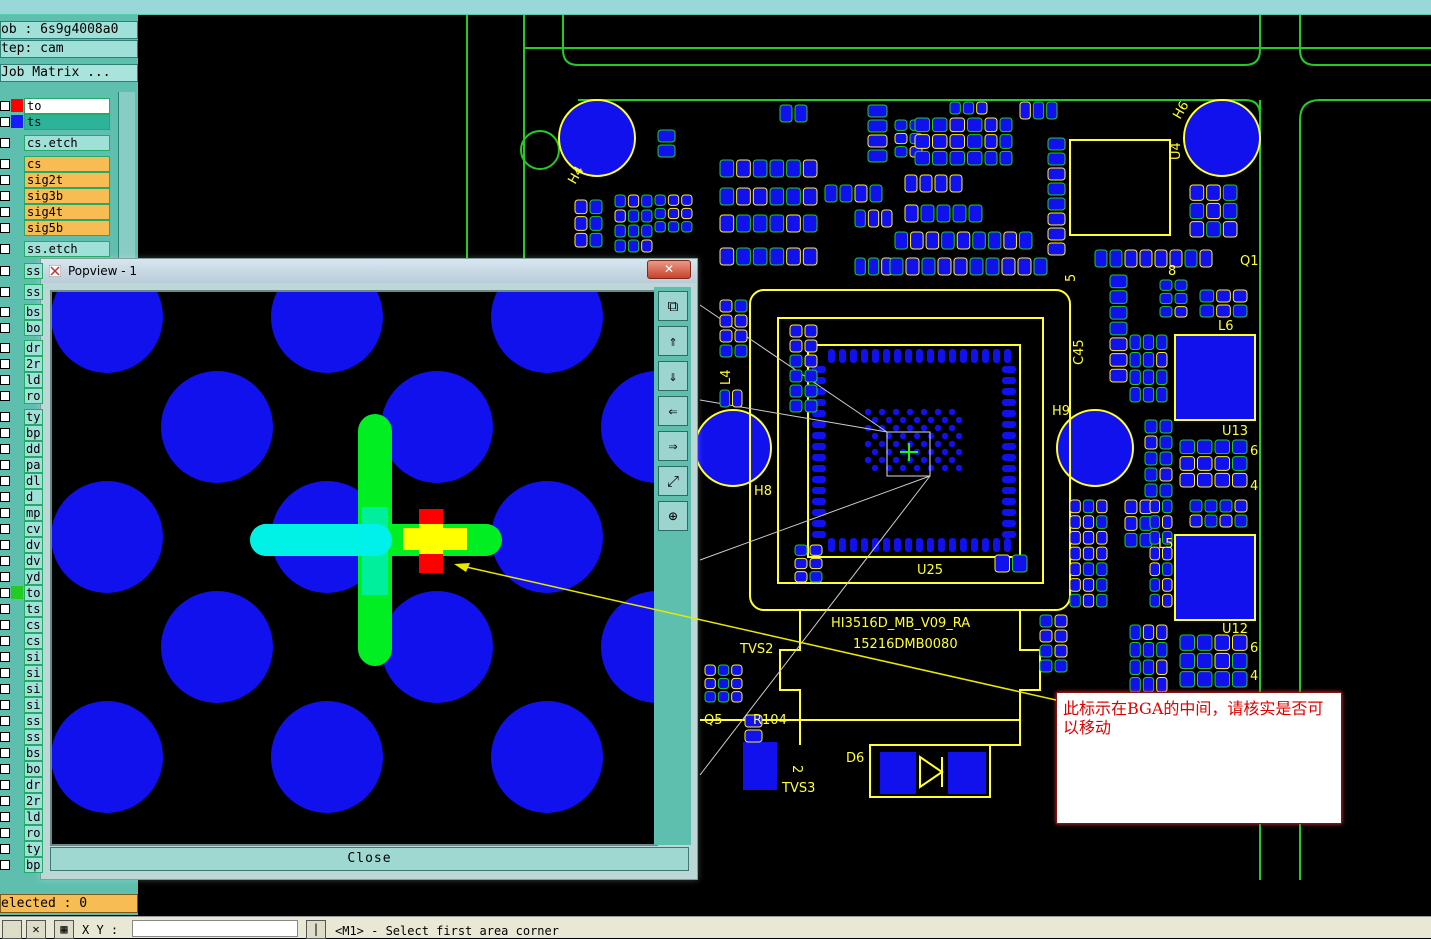 The width and height of the screenshot is (1431, 939). I want to click on layer-row: cs.etch, so click(69, 143).